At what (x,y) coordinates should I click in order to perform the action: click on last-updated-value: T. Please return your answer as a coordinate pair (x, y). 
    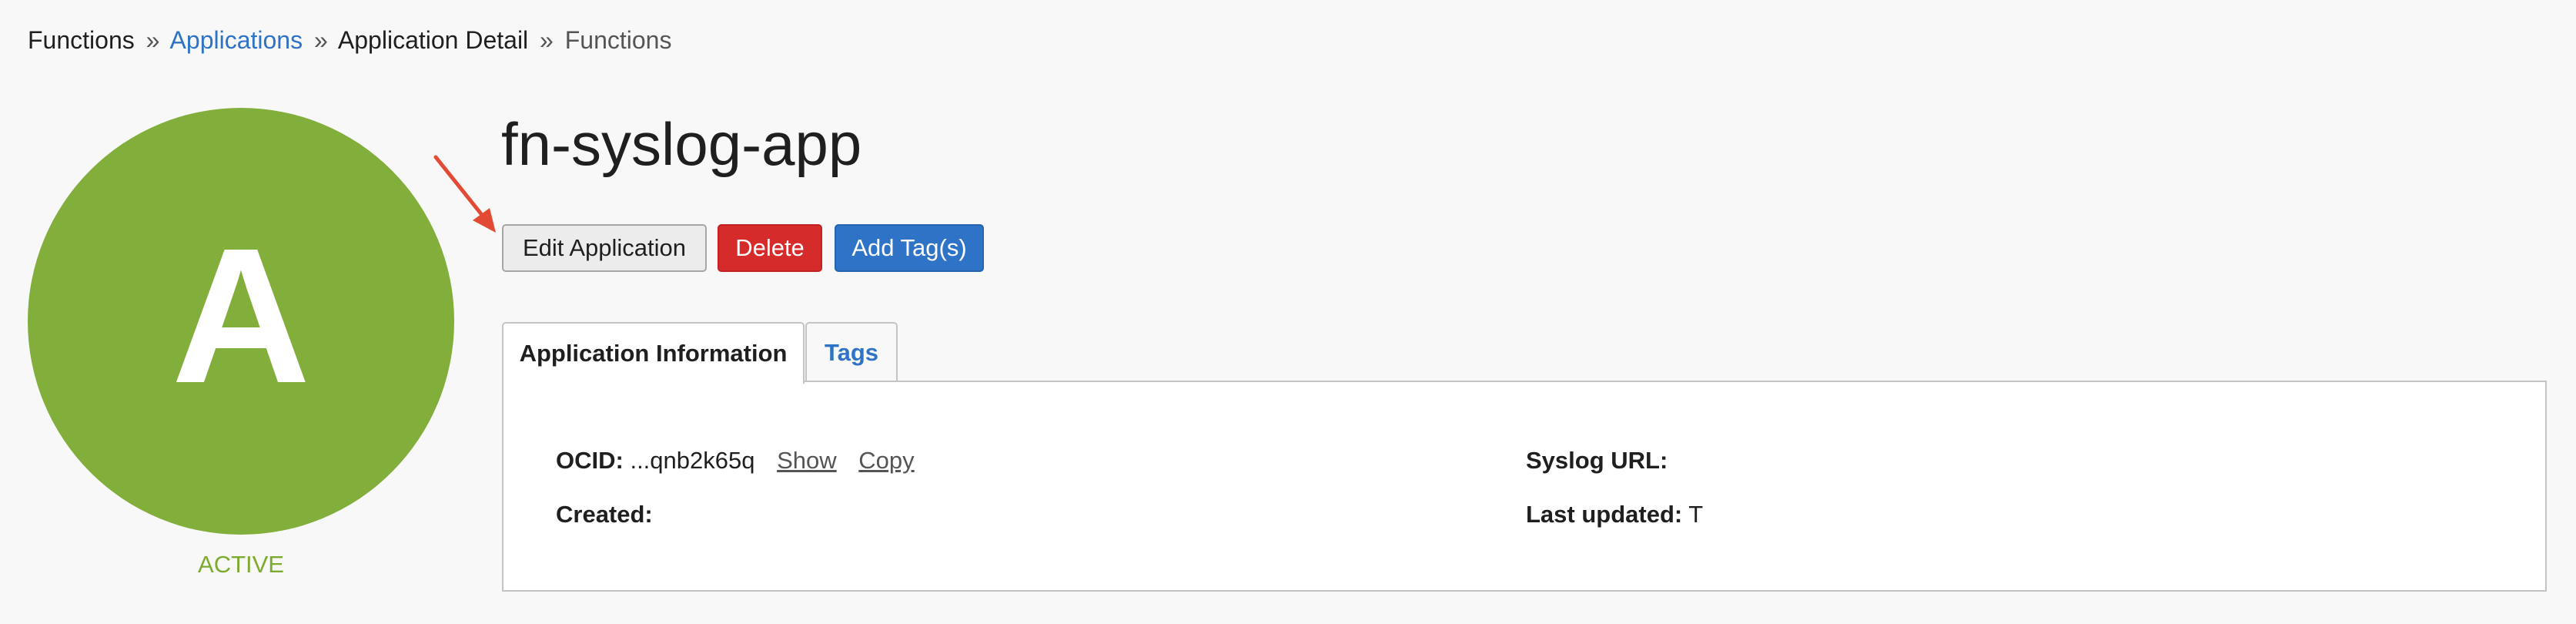
    Looking at the image, I should click on (1696, 514).